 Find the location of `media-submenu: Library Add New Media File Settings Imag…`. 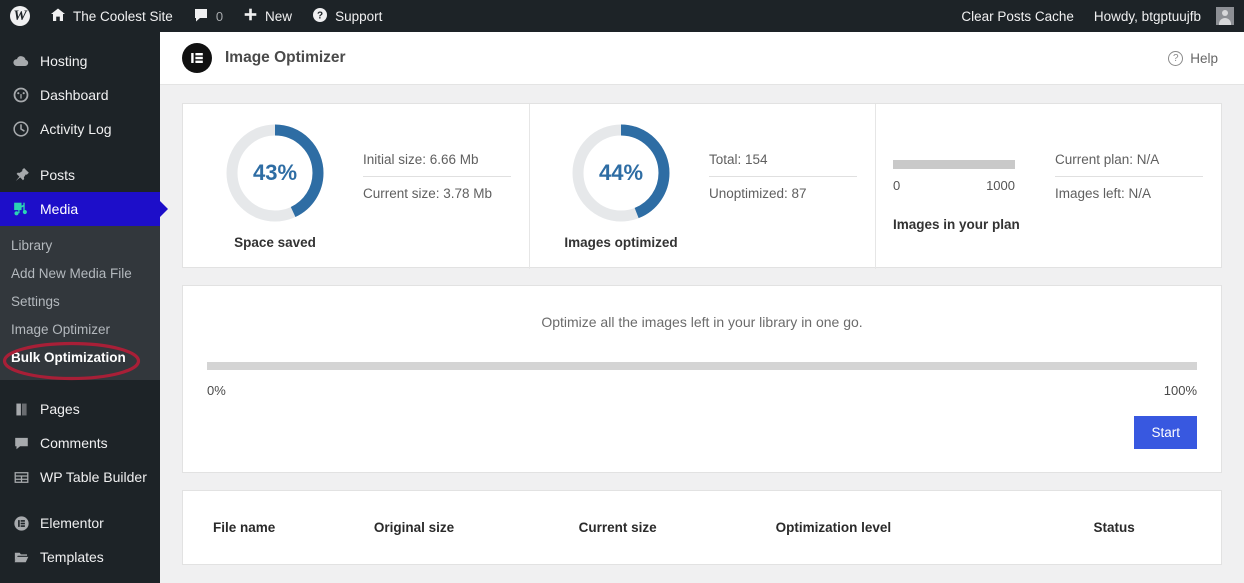

media-submenu: Library Add New Media File Settings Imag… is located at coordinates (80, 303).